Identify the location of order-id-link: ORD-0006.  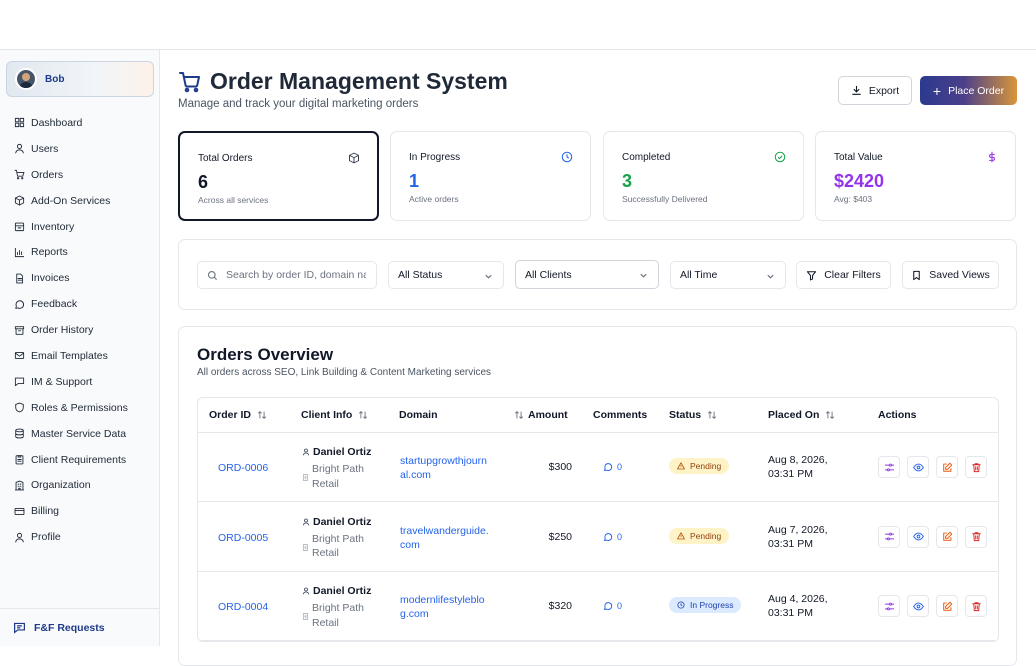
(243, 468).